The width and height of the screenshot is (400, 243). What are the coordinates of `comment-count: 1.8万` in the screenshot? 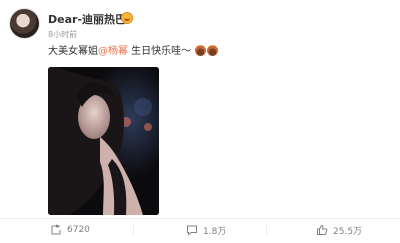 It's located at (215, 231).